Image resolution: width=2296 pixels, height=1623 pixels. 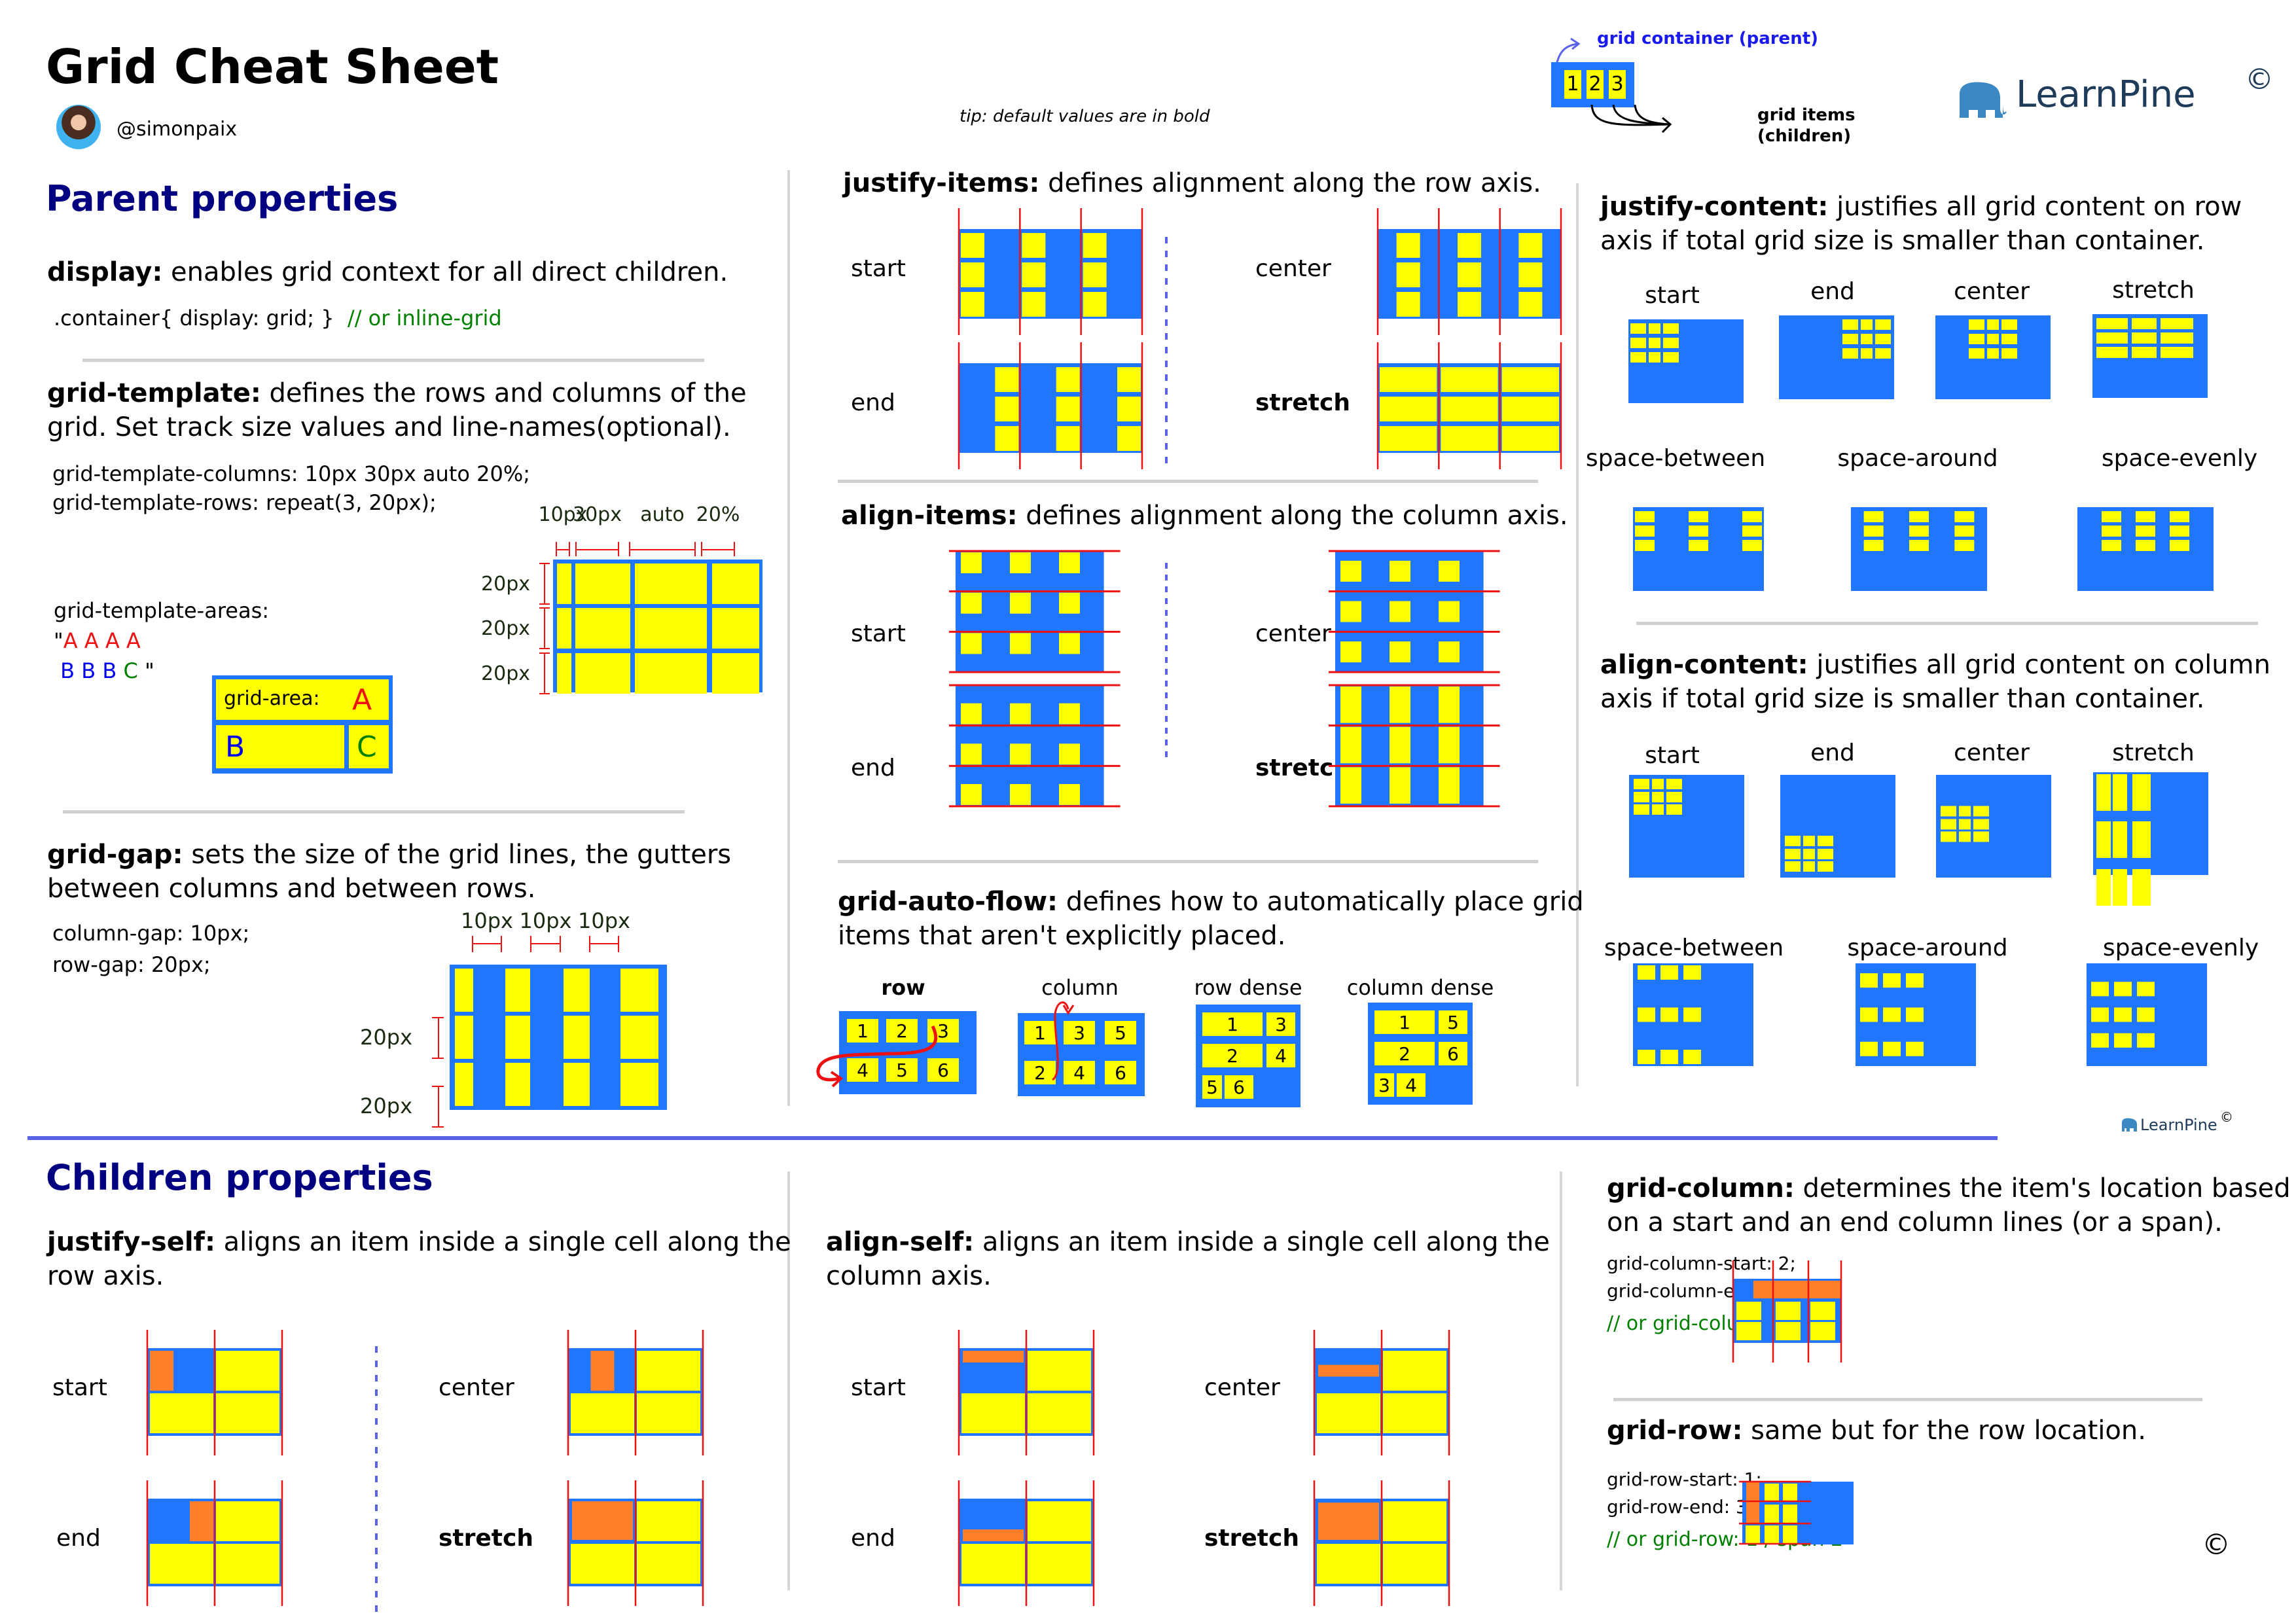 What do you see at coordinates (903, 988) in the screenshot?
I see `option-label: row` at bounding box center [903, 988].